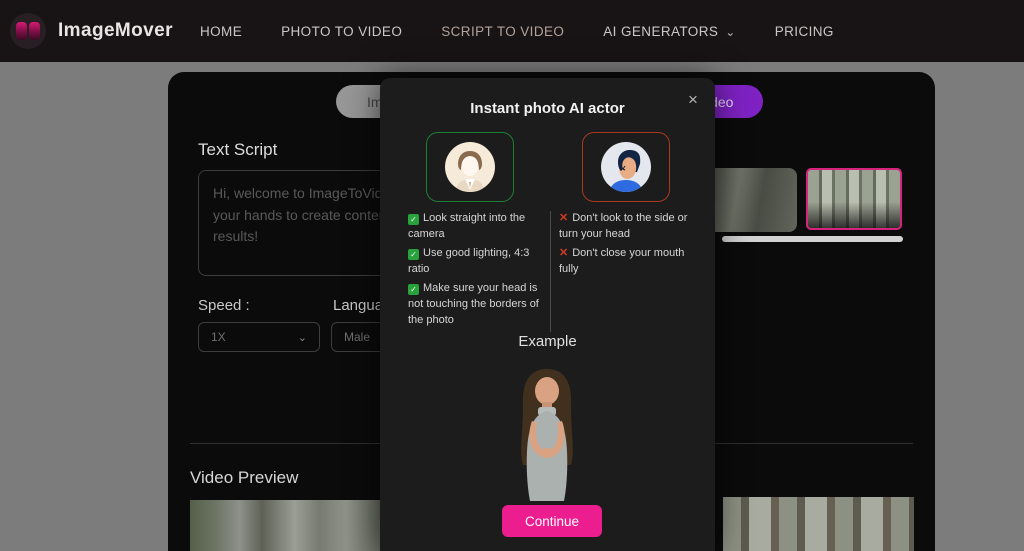 Image resolution: width=1024 pixels, height=551 pixels. What do you see at coordinates (34, 31) in the screenshot?
I see `logo-lens-right` at bounding box center [34, 31].